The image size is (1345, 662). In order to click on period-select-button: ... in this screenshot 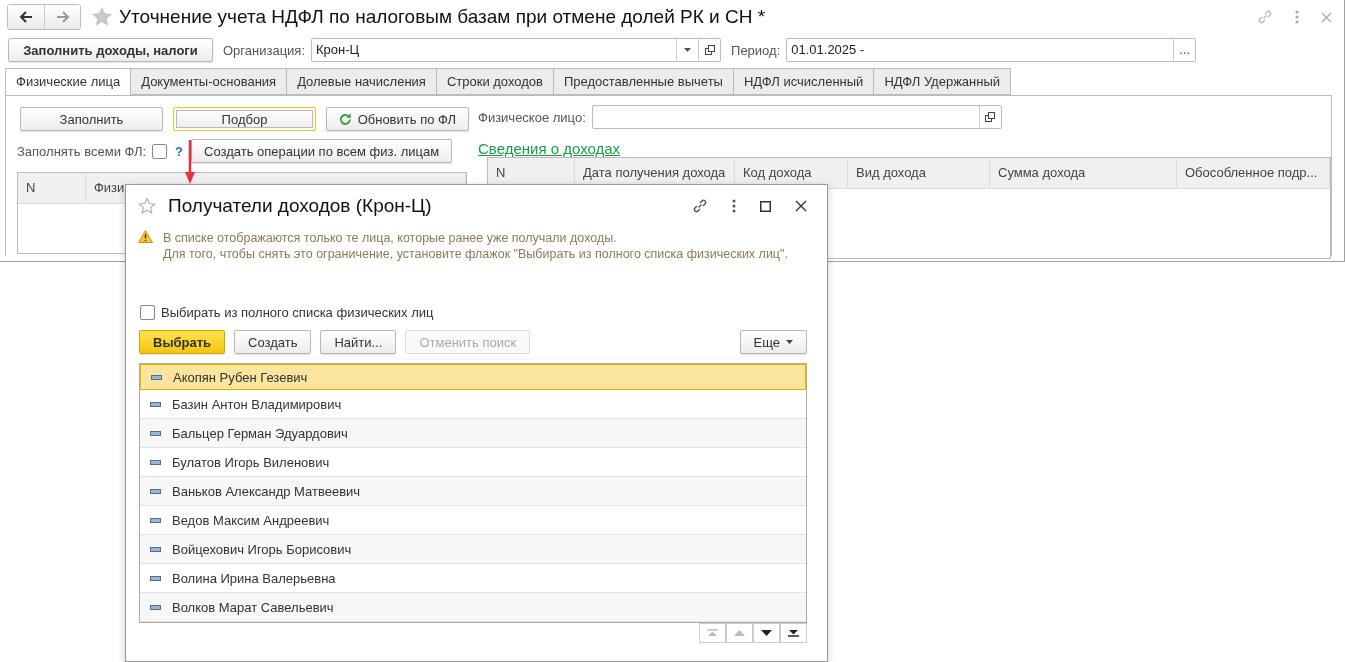, I will do `click(1184, 50)`.